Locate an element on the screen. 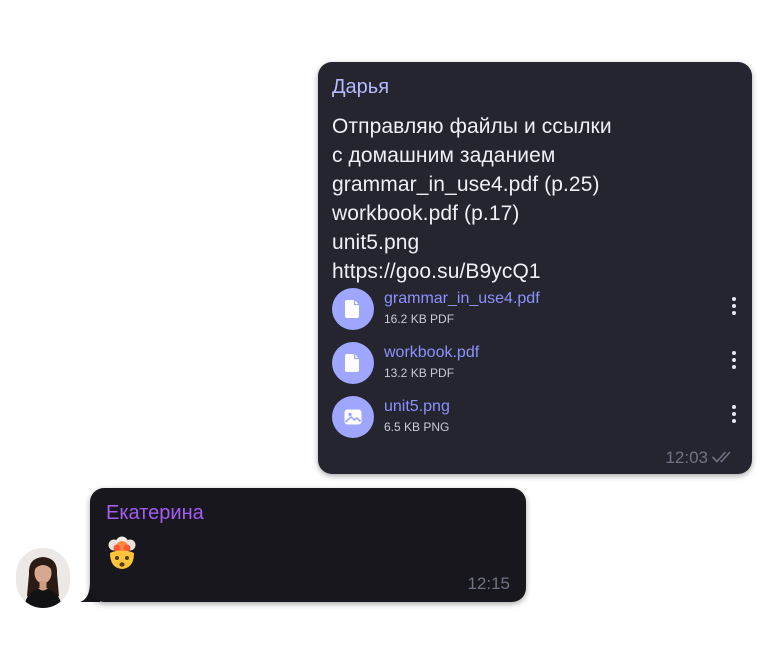 The image size is (768, 664). message-line: с домашним заданием is located at coordinates (444, 155).